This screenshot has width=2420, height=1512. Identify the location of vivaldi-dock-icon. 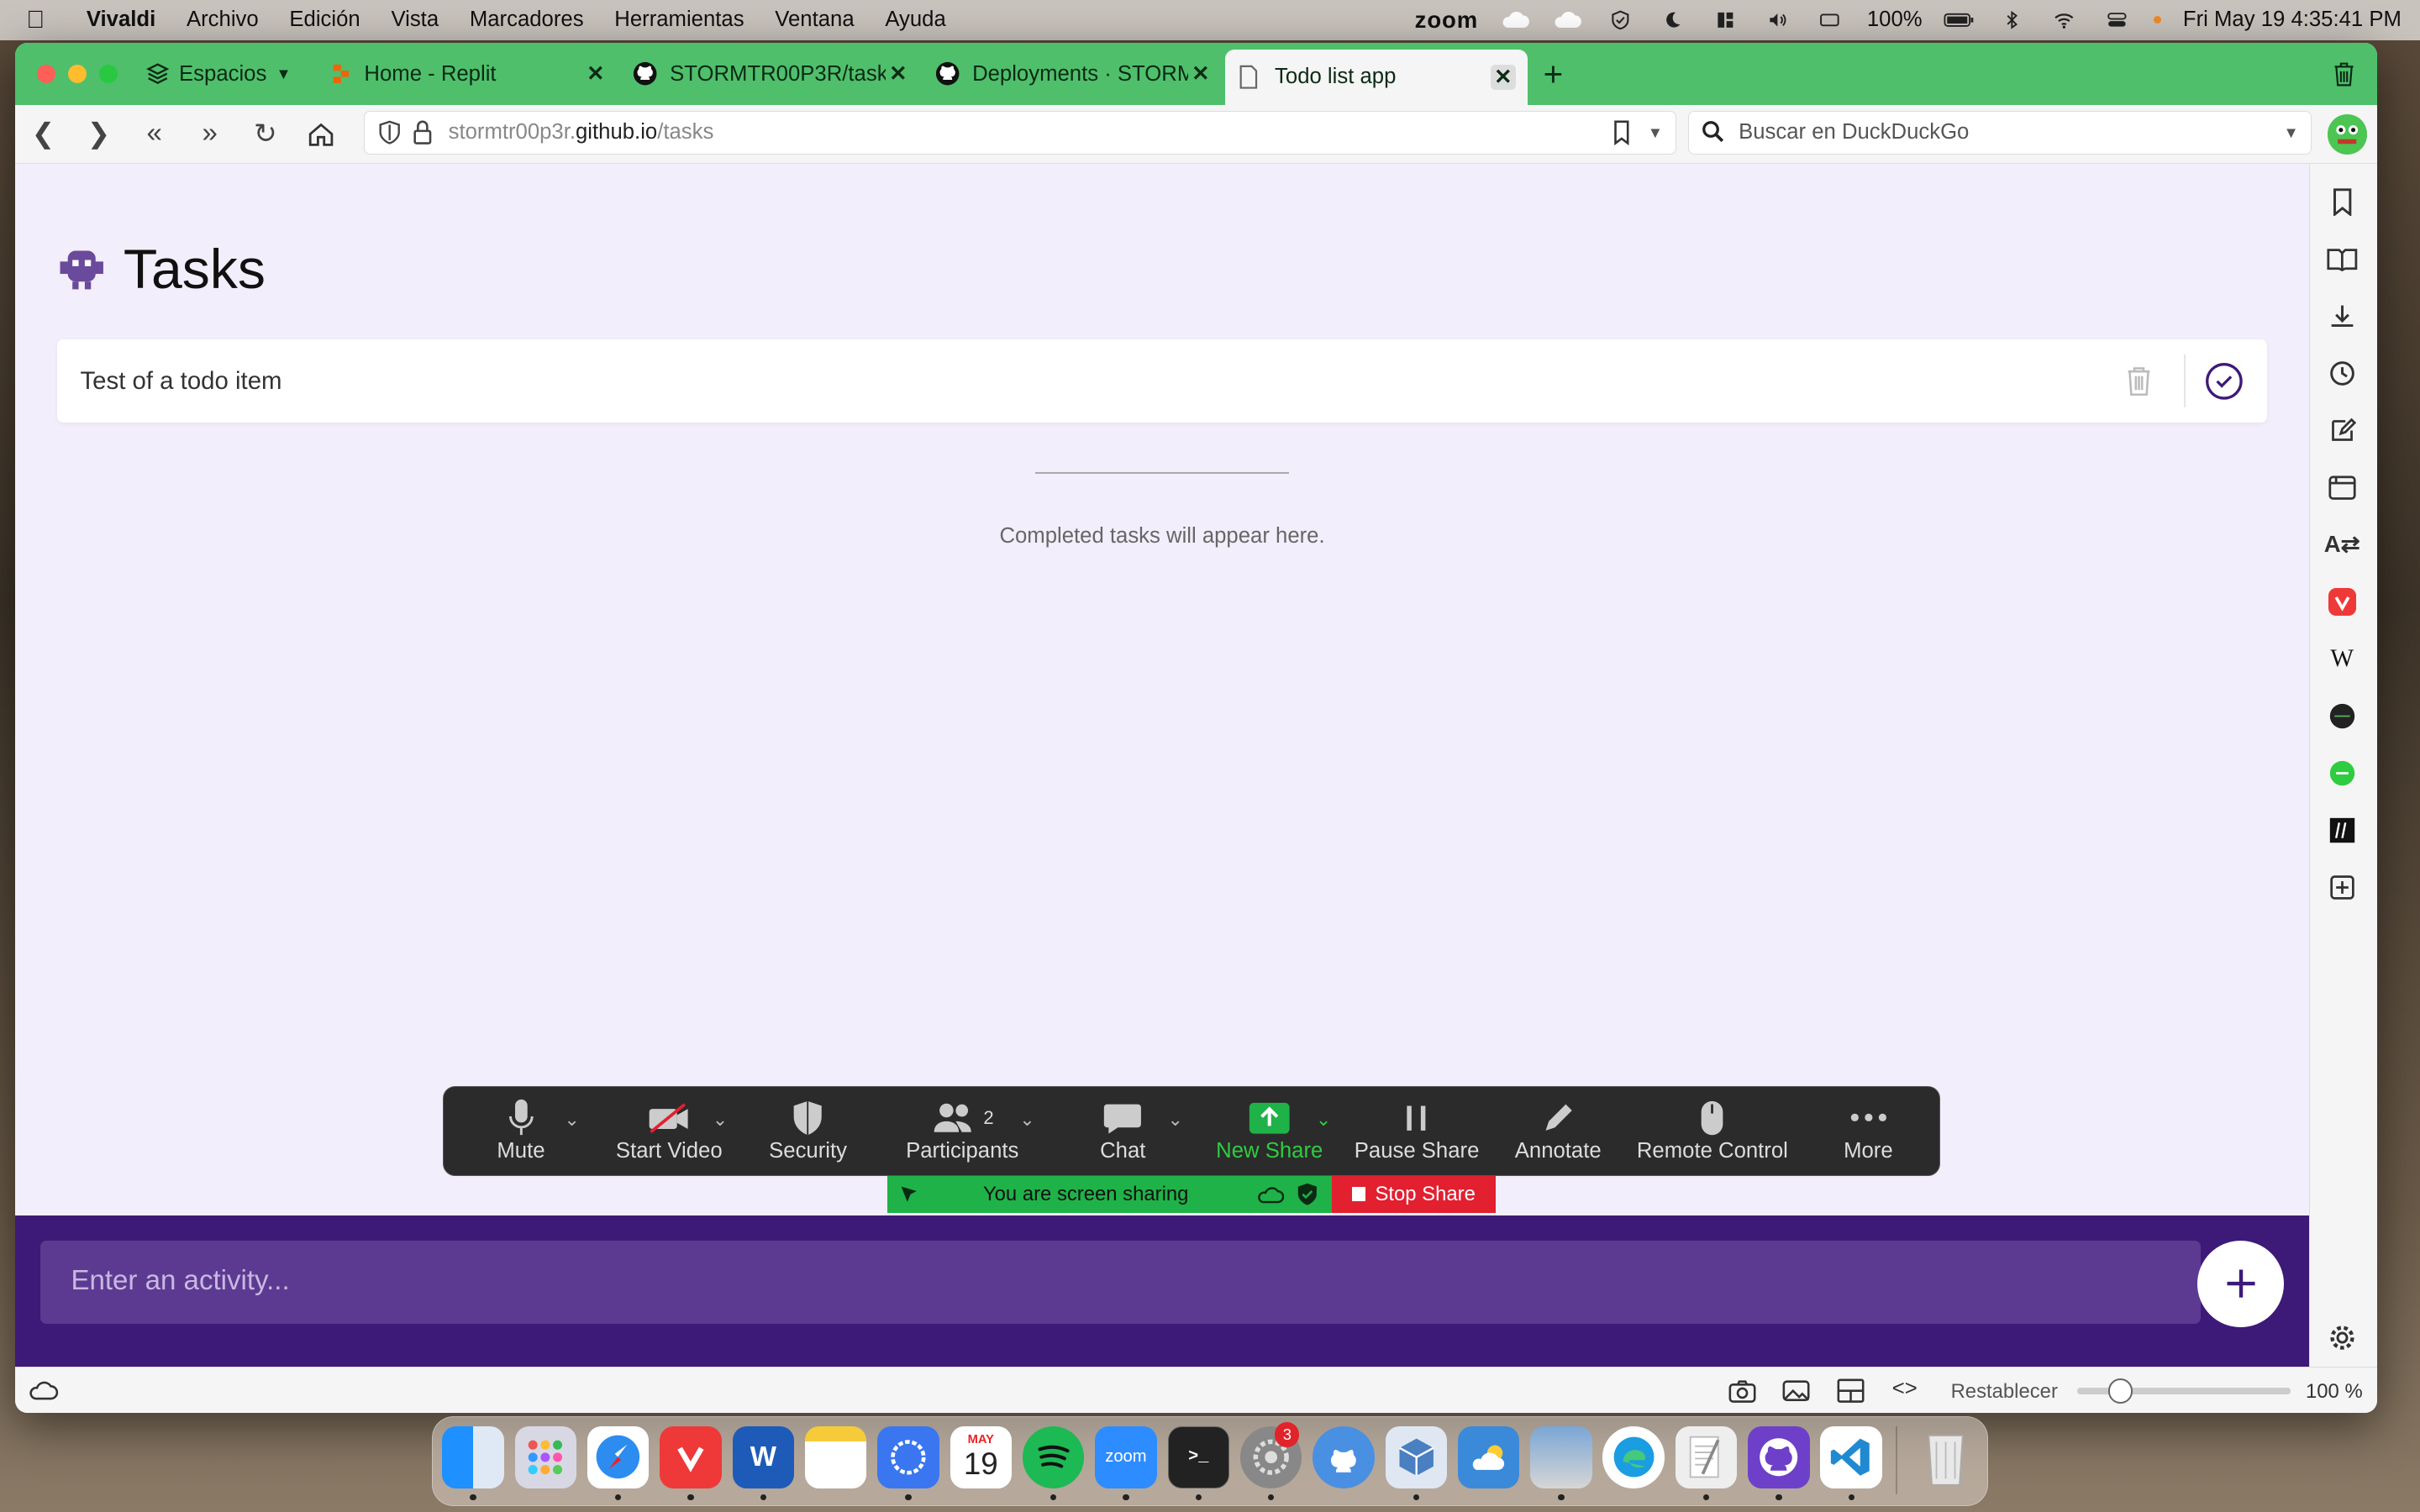
(691, 1457).